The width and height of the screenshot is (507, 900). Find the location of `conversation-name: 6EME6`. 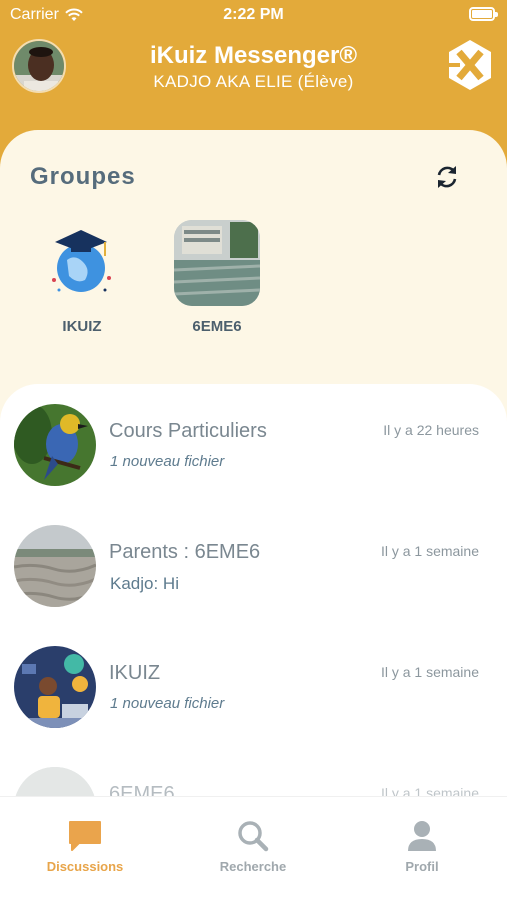

conversation-name: 6EME6 is located at coordinates (142, 789).